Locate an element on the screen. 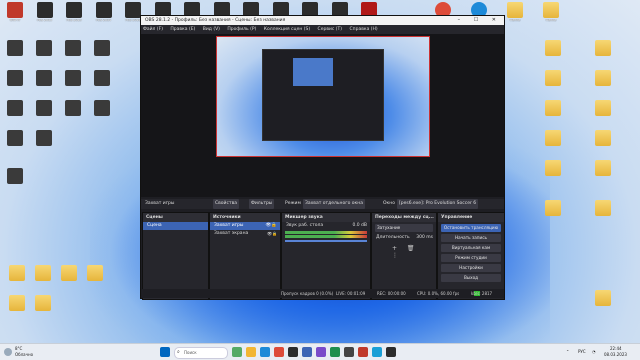 The height and width of the screenshot is (360, 640). task-view-icon is located at coordinates (237, 352).